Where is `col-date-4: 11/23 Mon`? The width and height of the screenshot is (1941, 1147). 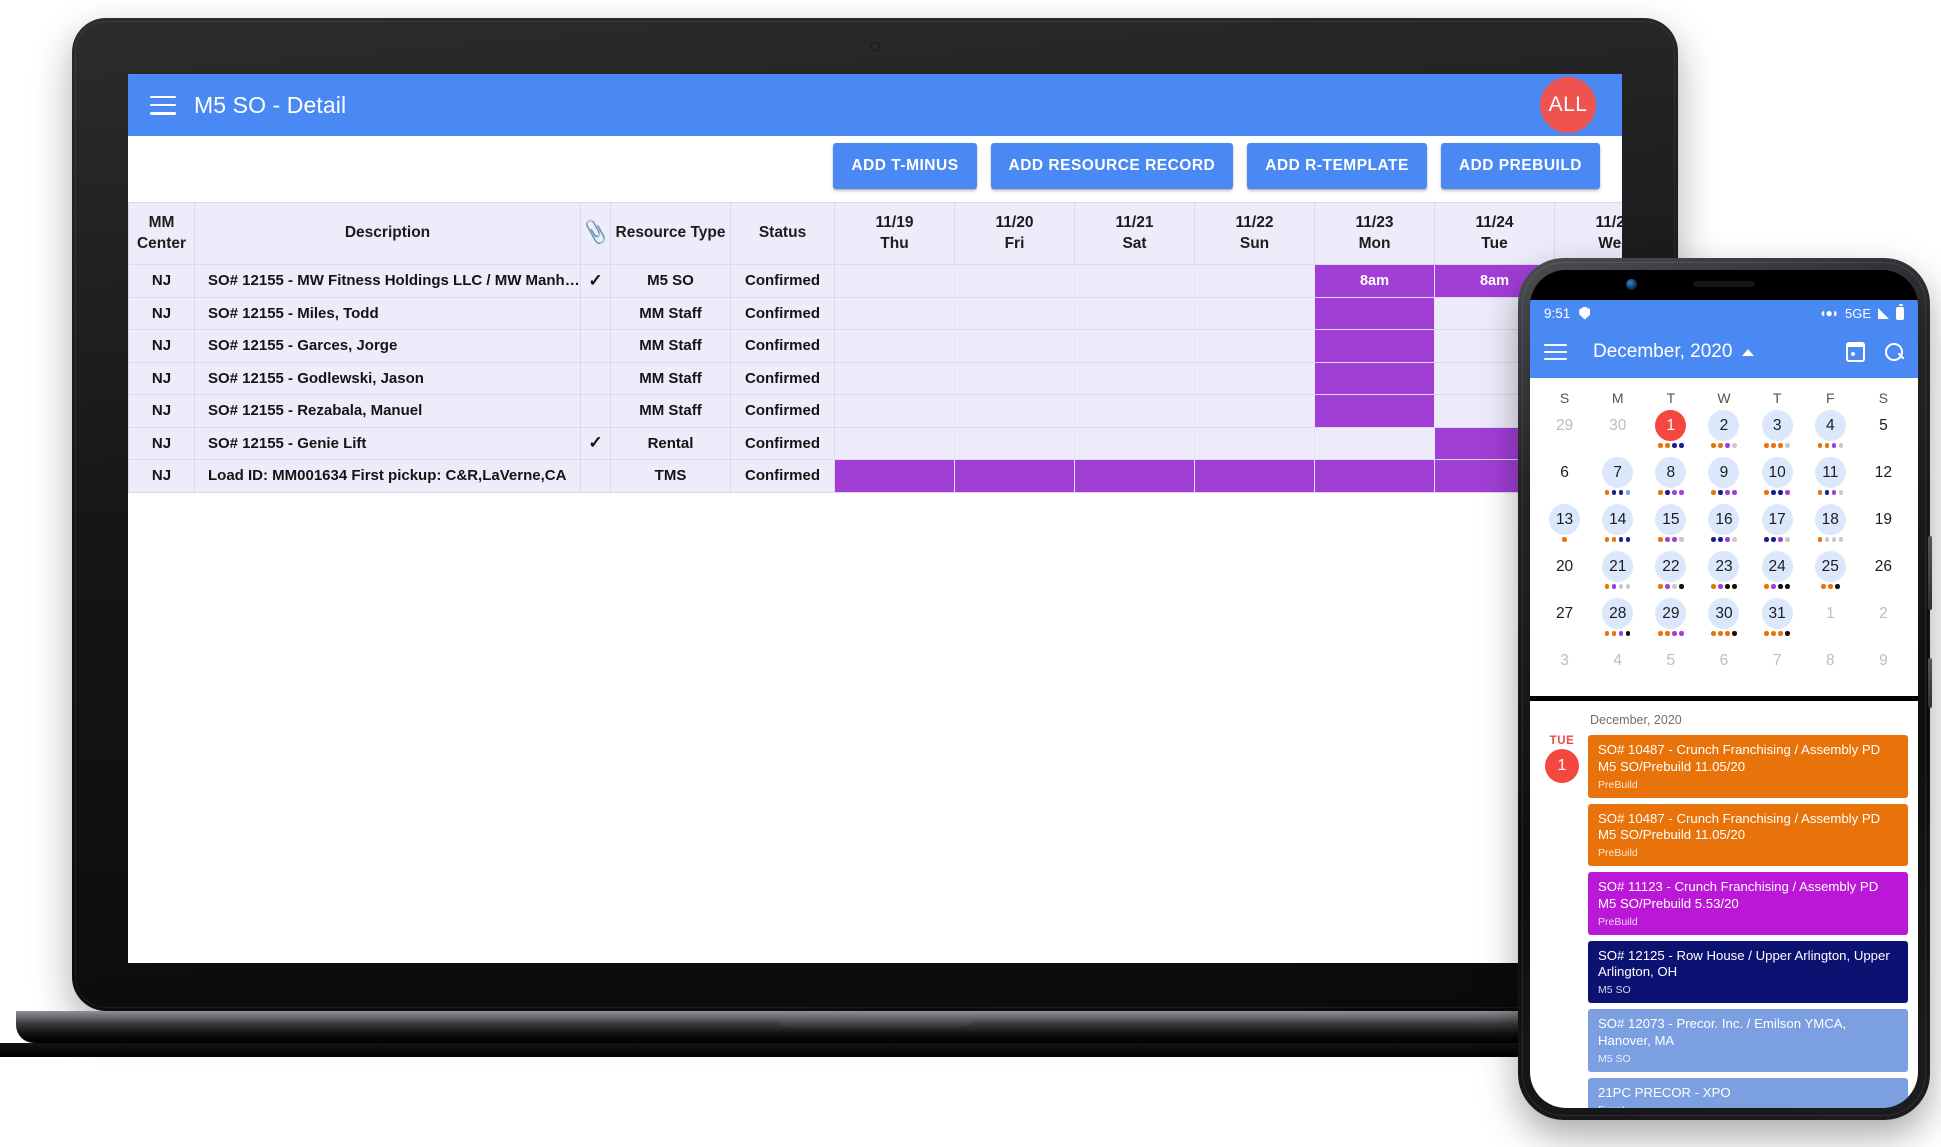 col-date-4: 11/23 Mon is located at coordinates (1374, 233).